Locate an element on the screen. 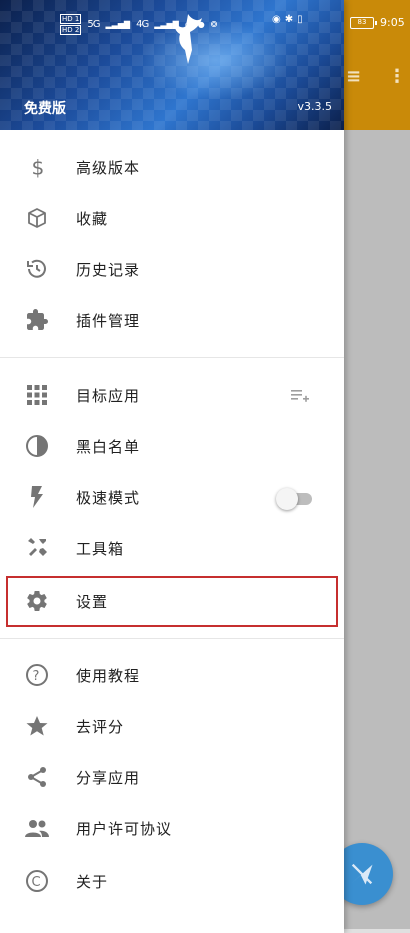 This screenshot has width=410, height=933. menu-label: 插件管理 is located at coordinates (108, 320).